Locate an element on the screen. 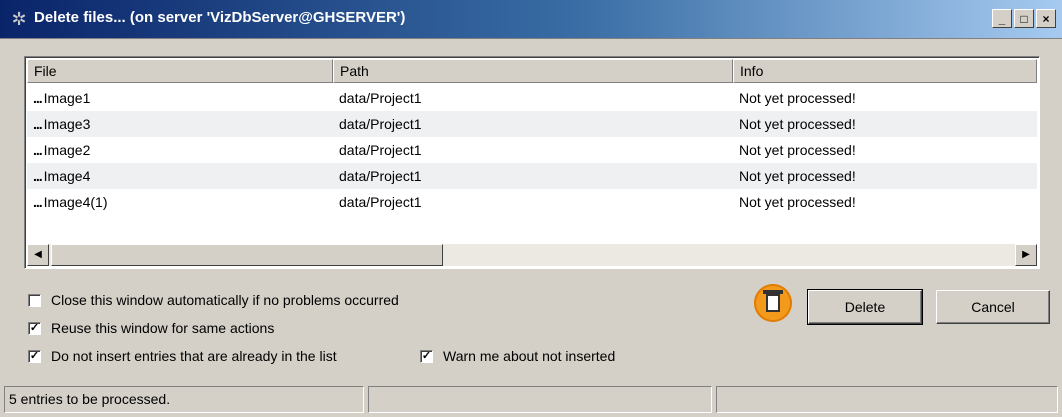  column-header-info: Info is located at coordinates (885, 71).